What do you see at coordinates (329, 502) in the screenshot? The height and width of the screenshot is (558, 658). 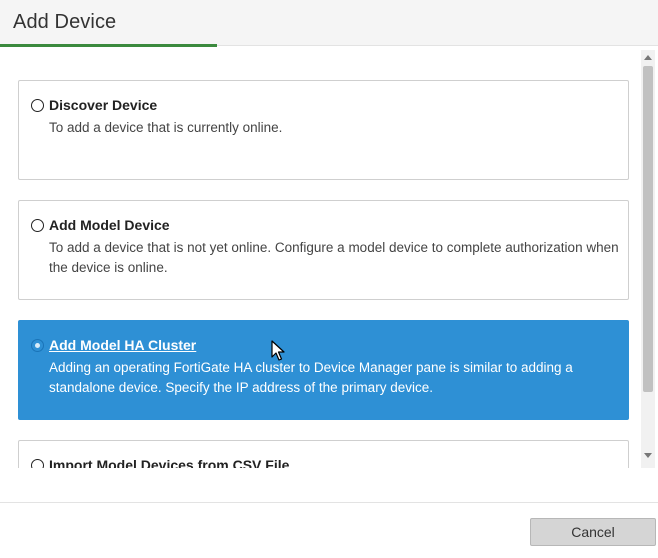 I see `footer-divider` at bounding box center [329, 502].